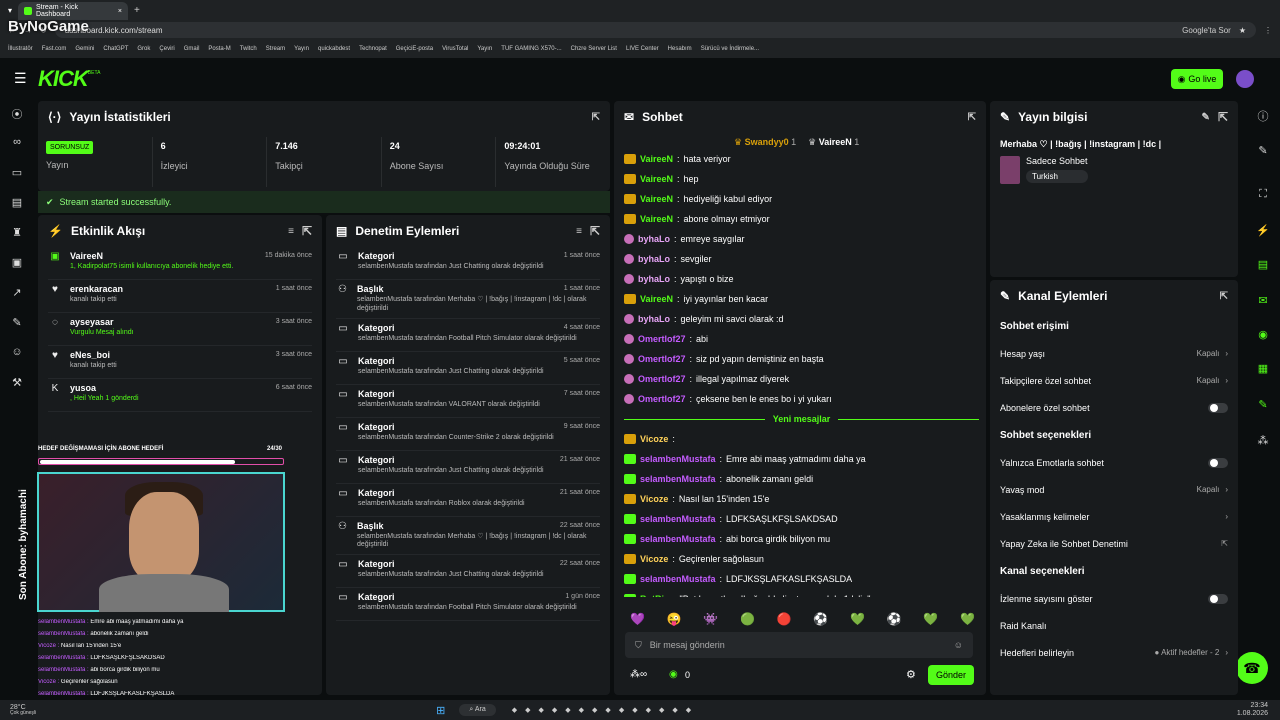 The height and width of the screenshot is (720, 1280). Describe the element at coordinates (1114, 489) in the screenshot. I see `setting-row: Yavaş mod Kapalı ›` at that location.